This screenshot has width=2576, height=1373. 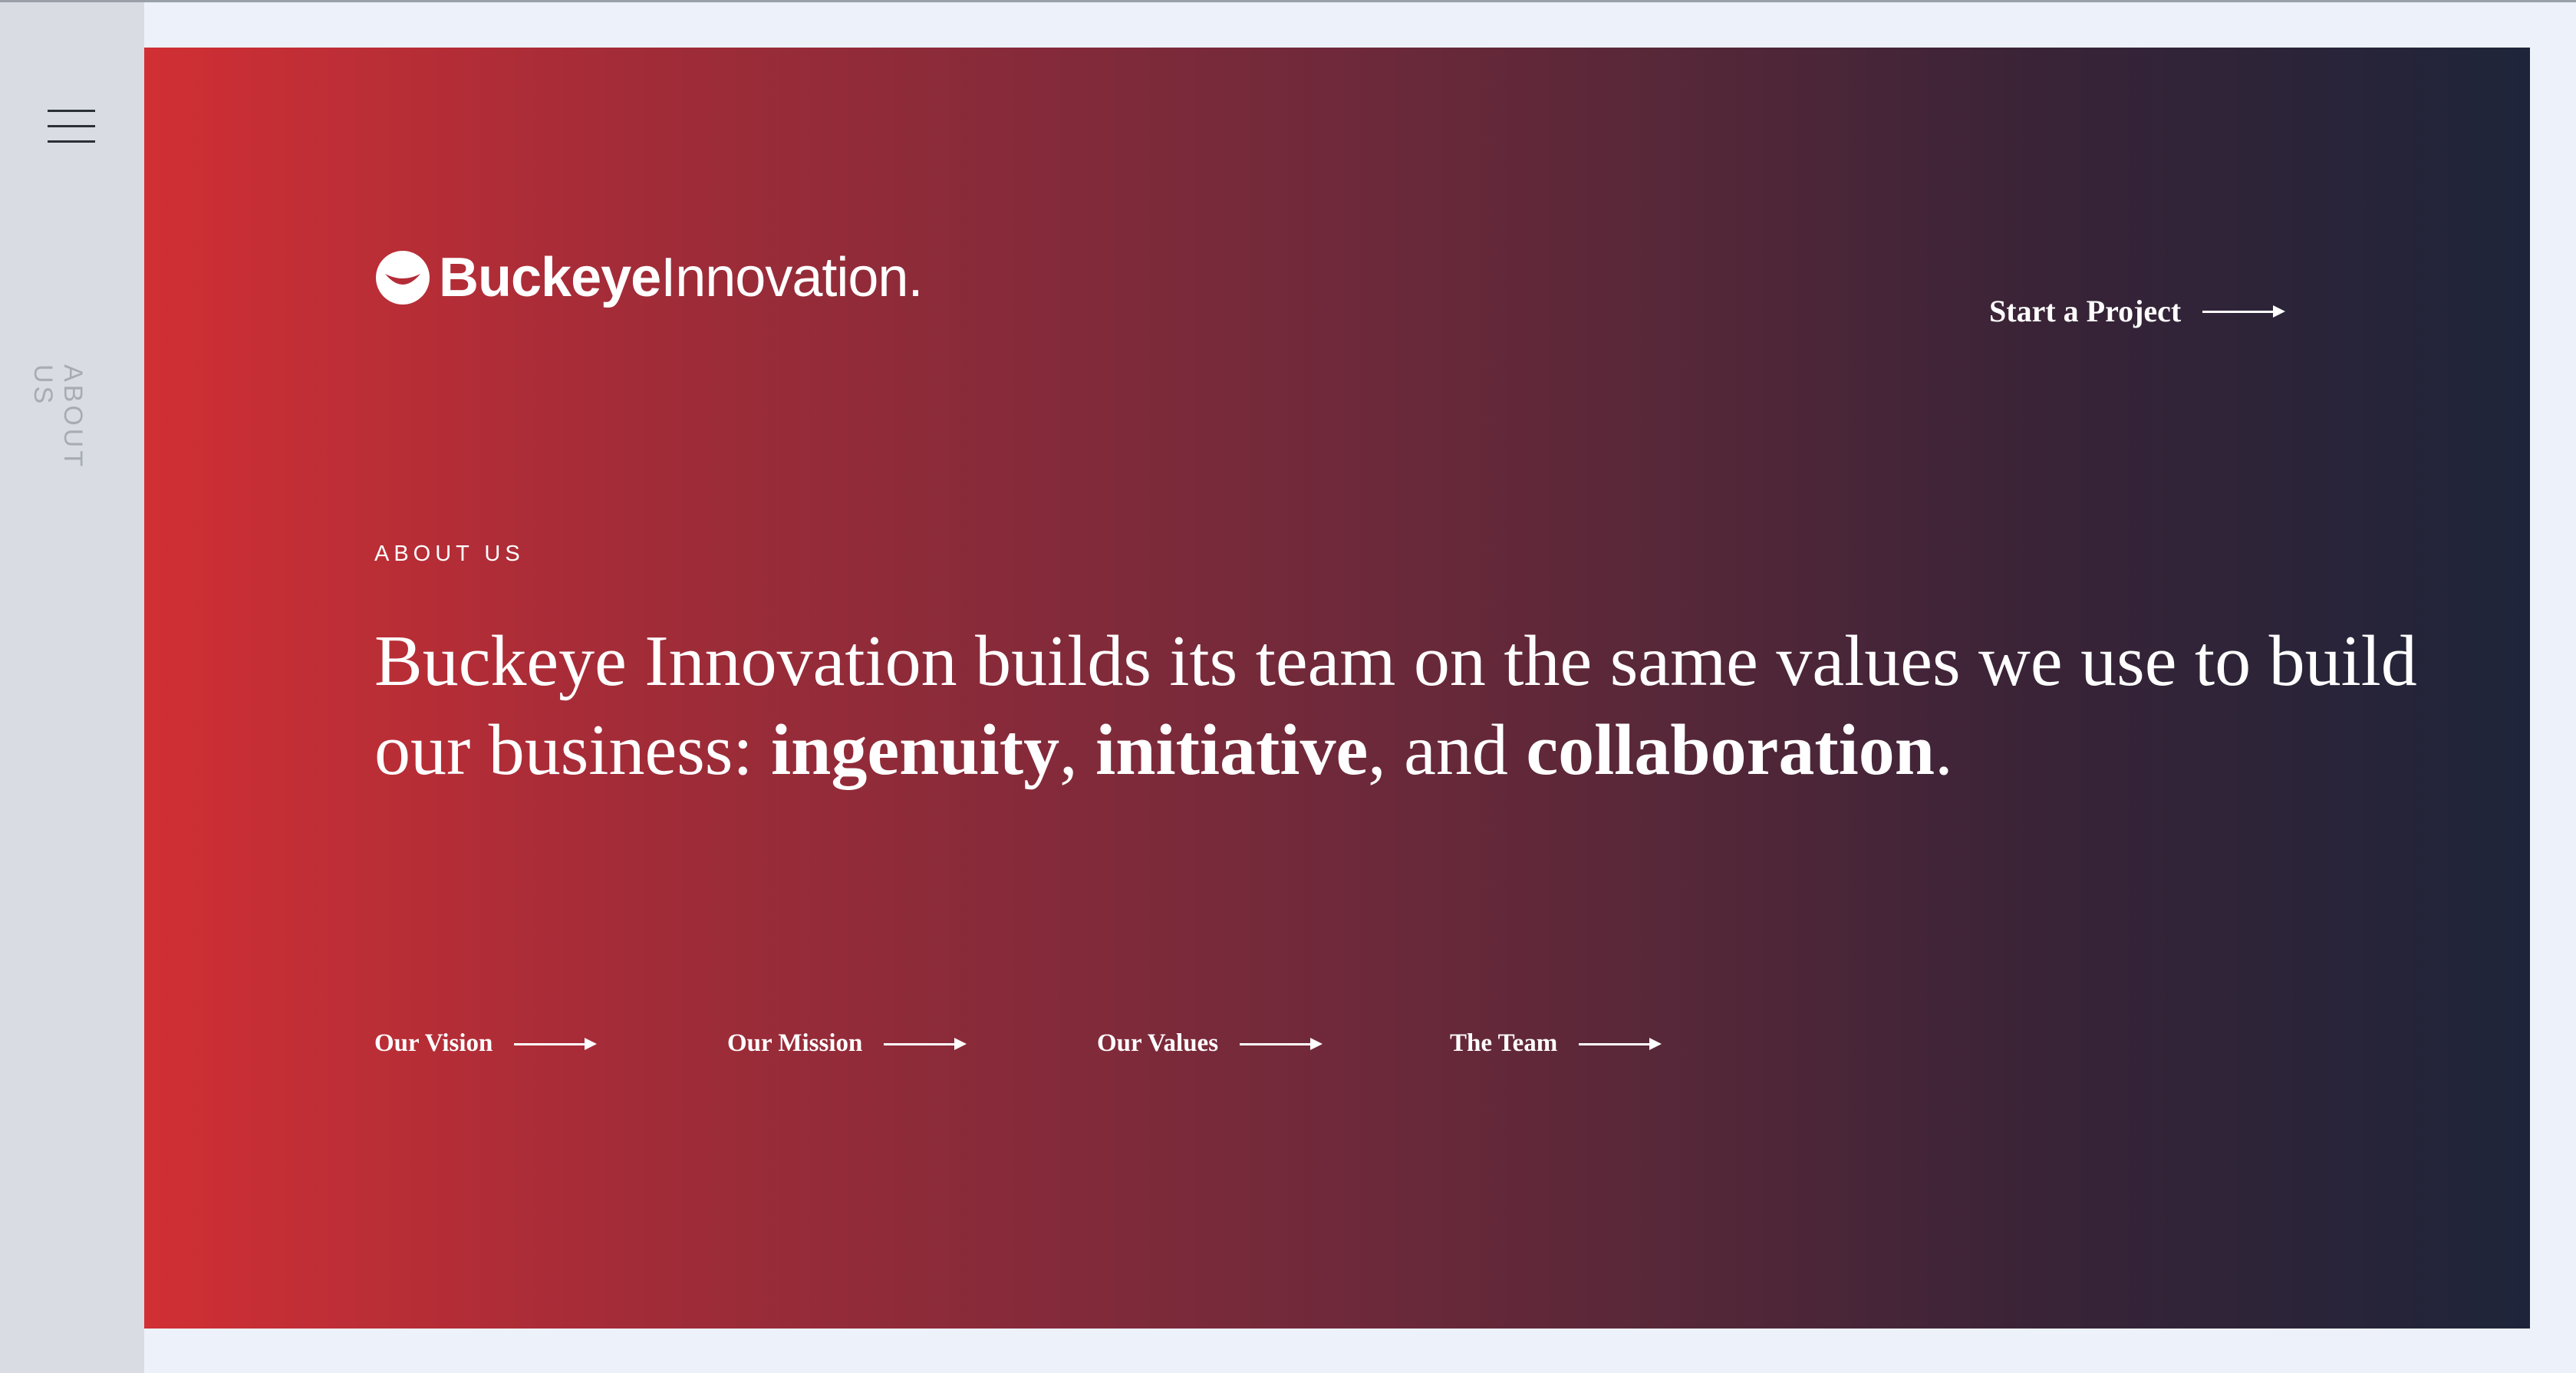 I want to click on start-project-link: Start a Project, so click(x=2137, y=311).